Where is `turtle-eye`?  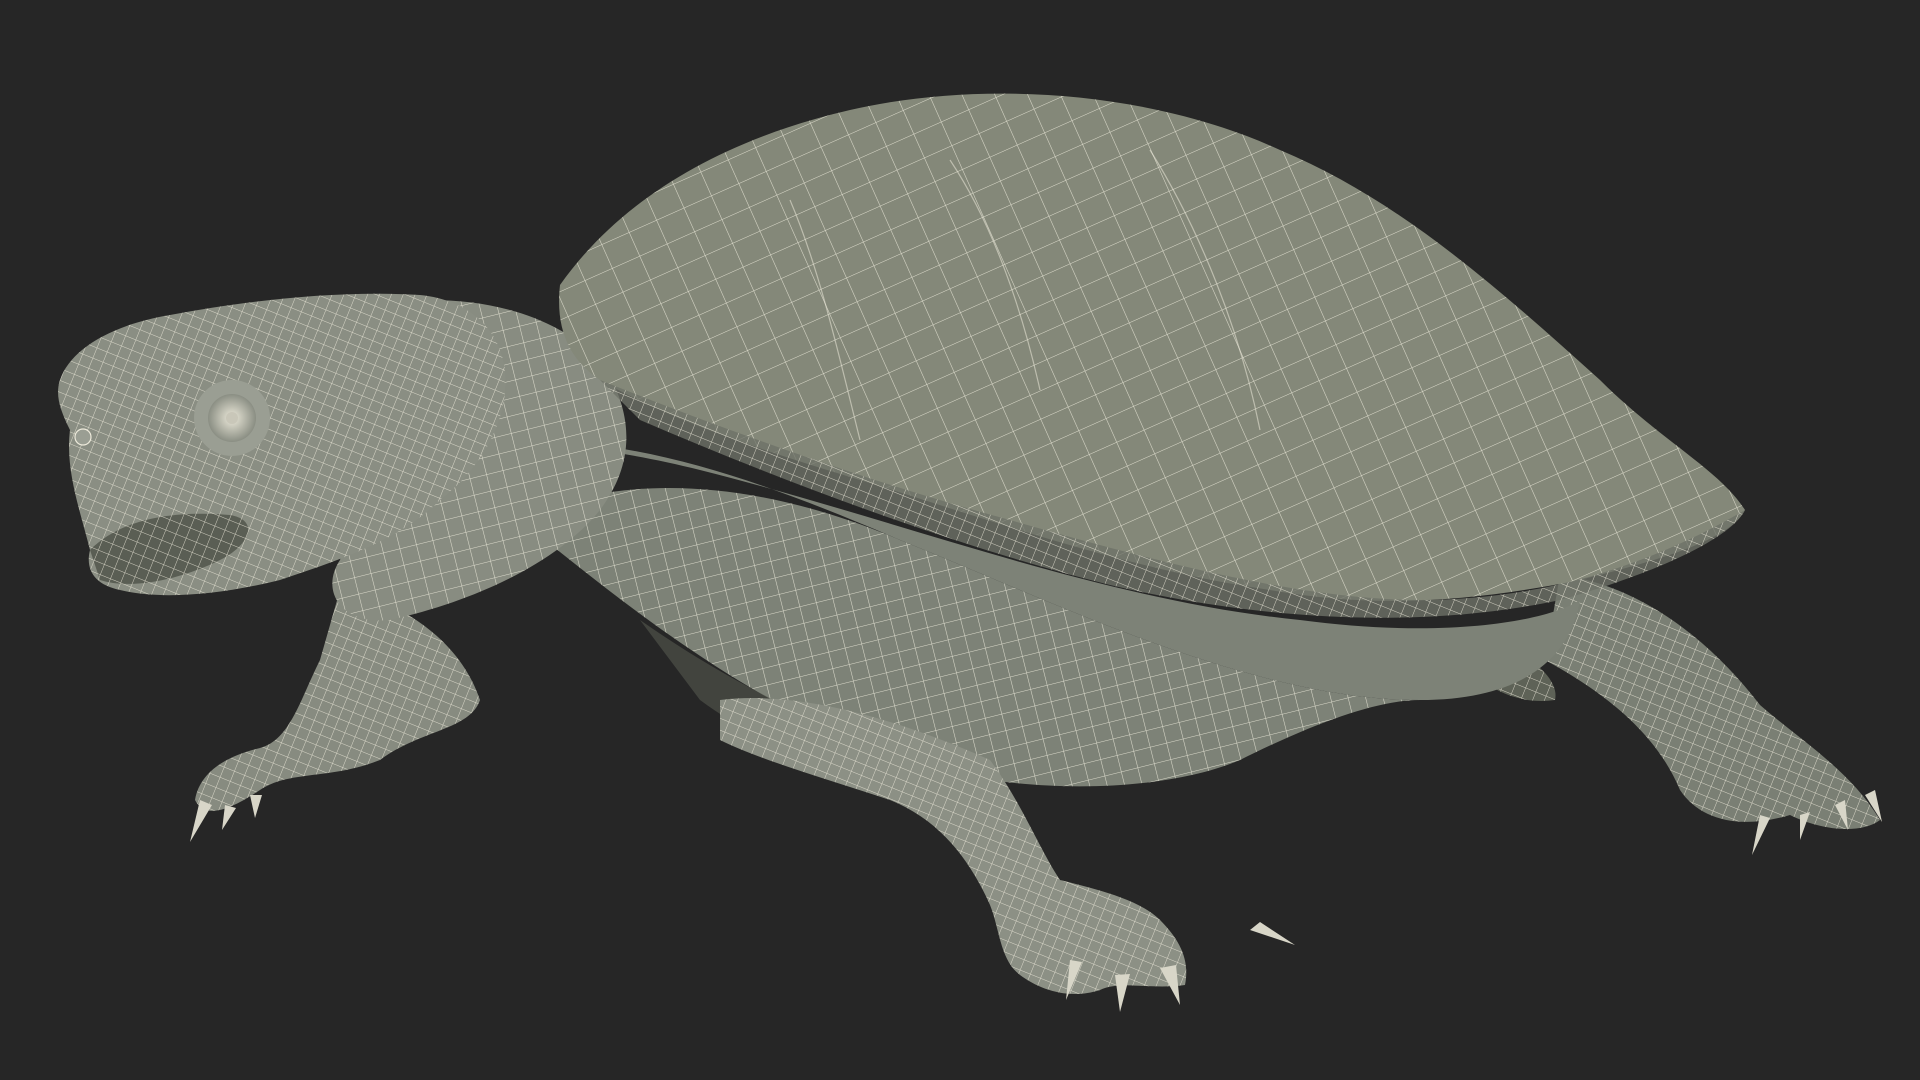 turtle-eye is located at coordinates (232, 418).